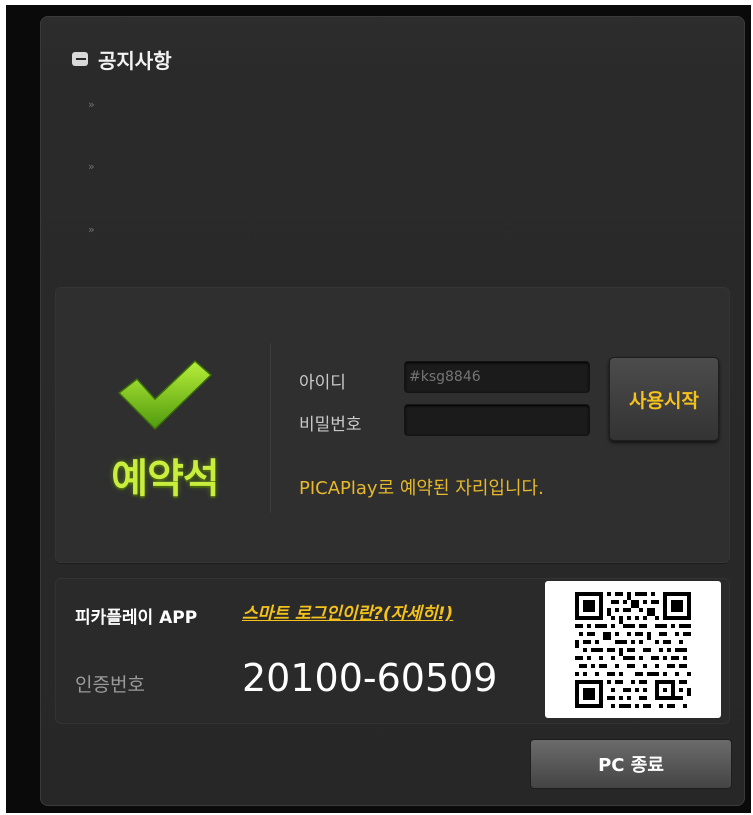  I want to click on speech-bubble-icon, so click(80, 59).